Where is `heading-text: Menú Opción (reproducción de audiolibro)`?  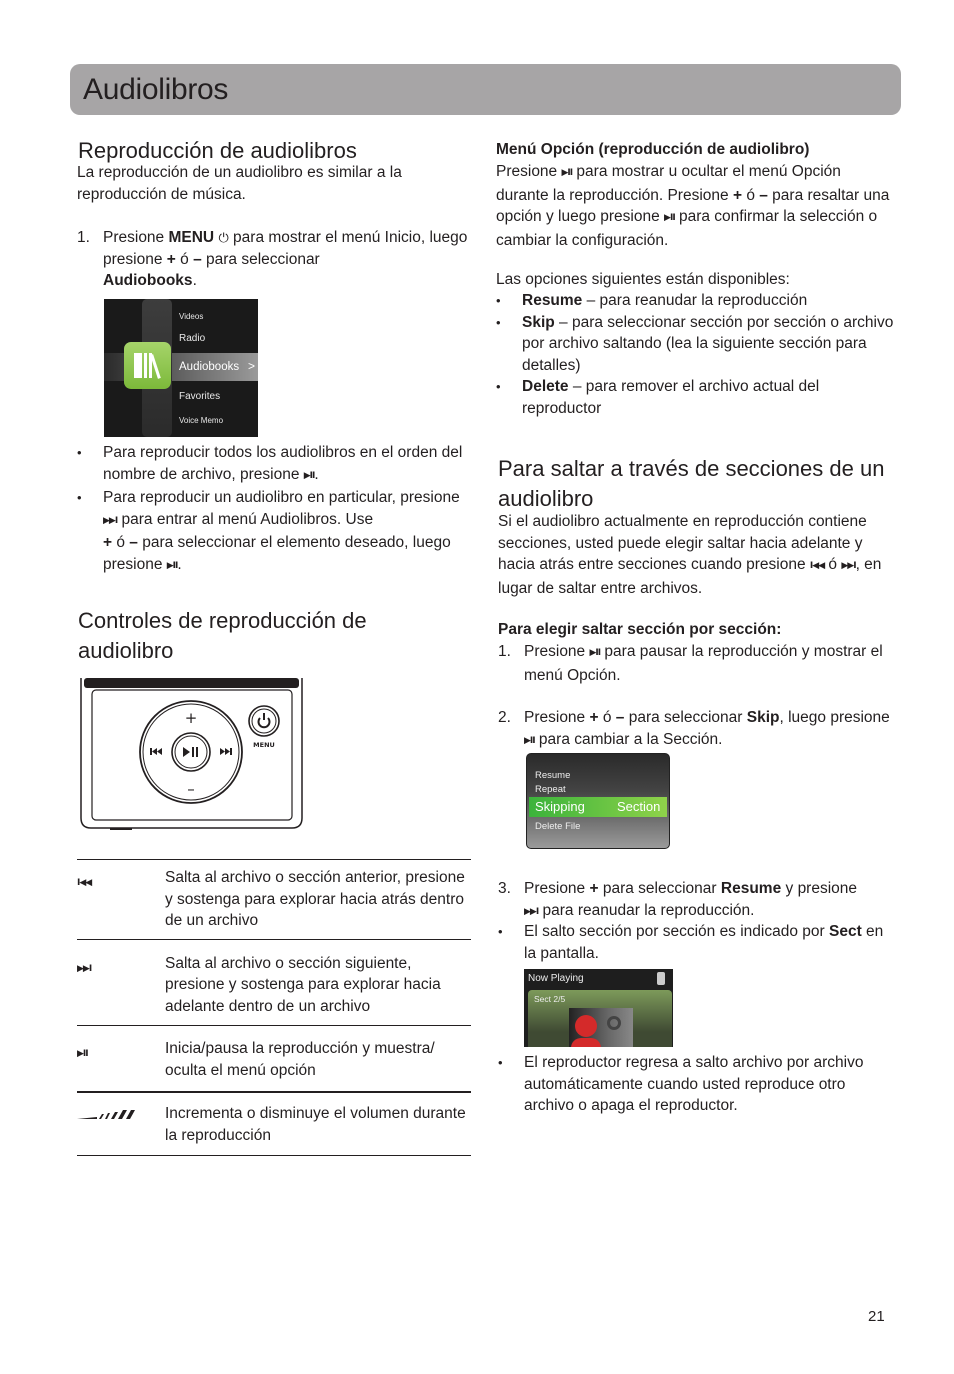 heading-text: Menú Opción (reproducción de audiolibro) is located at coordinates (653, 149).